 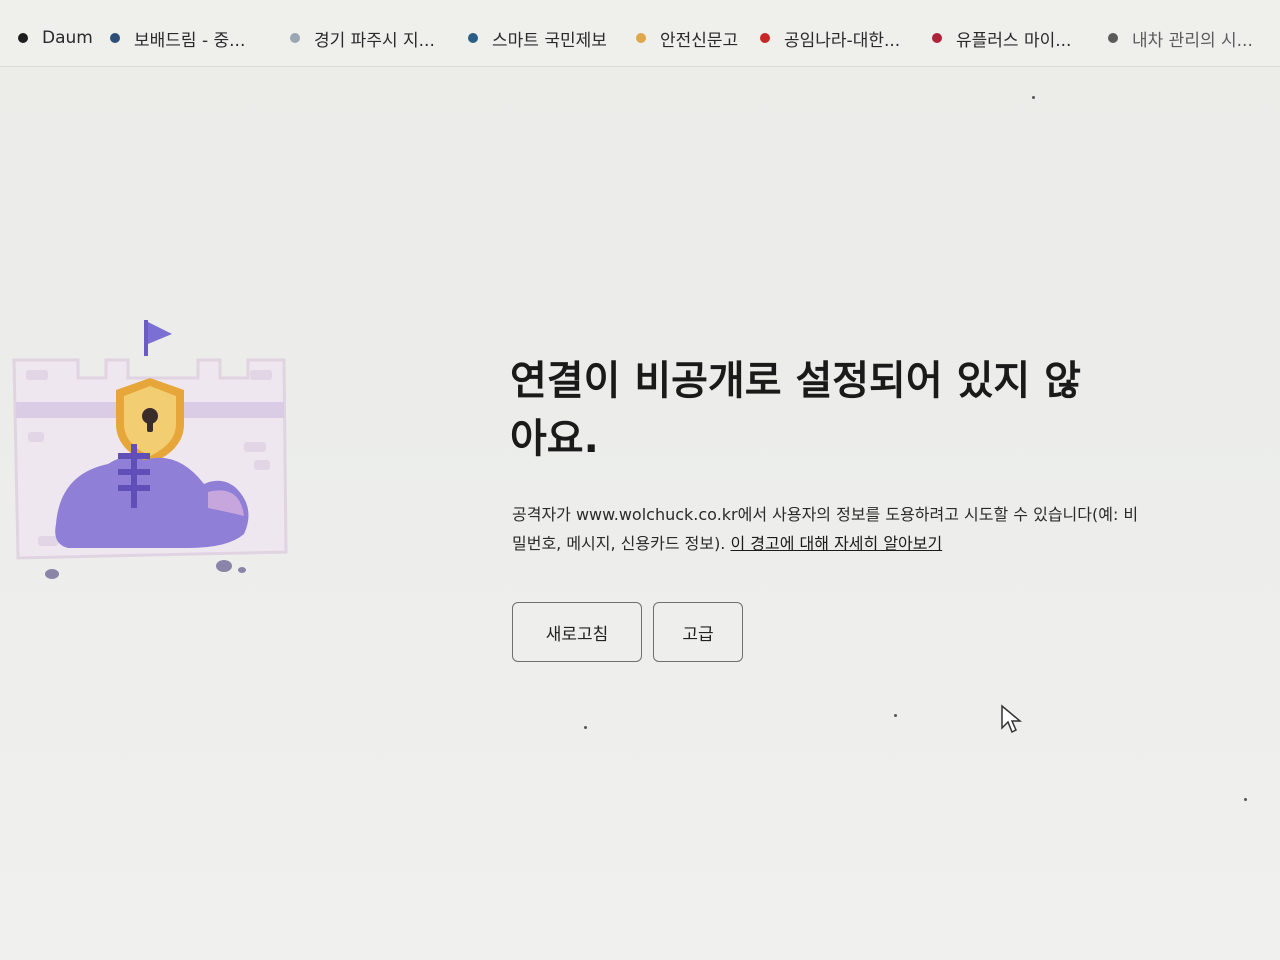 I want to click on mouse-cursor-icon, so click(x=1012, y=719).